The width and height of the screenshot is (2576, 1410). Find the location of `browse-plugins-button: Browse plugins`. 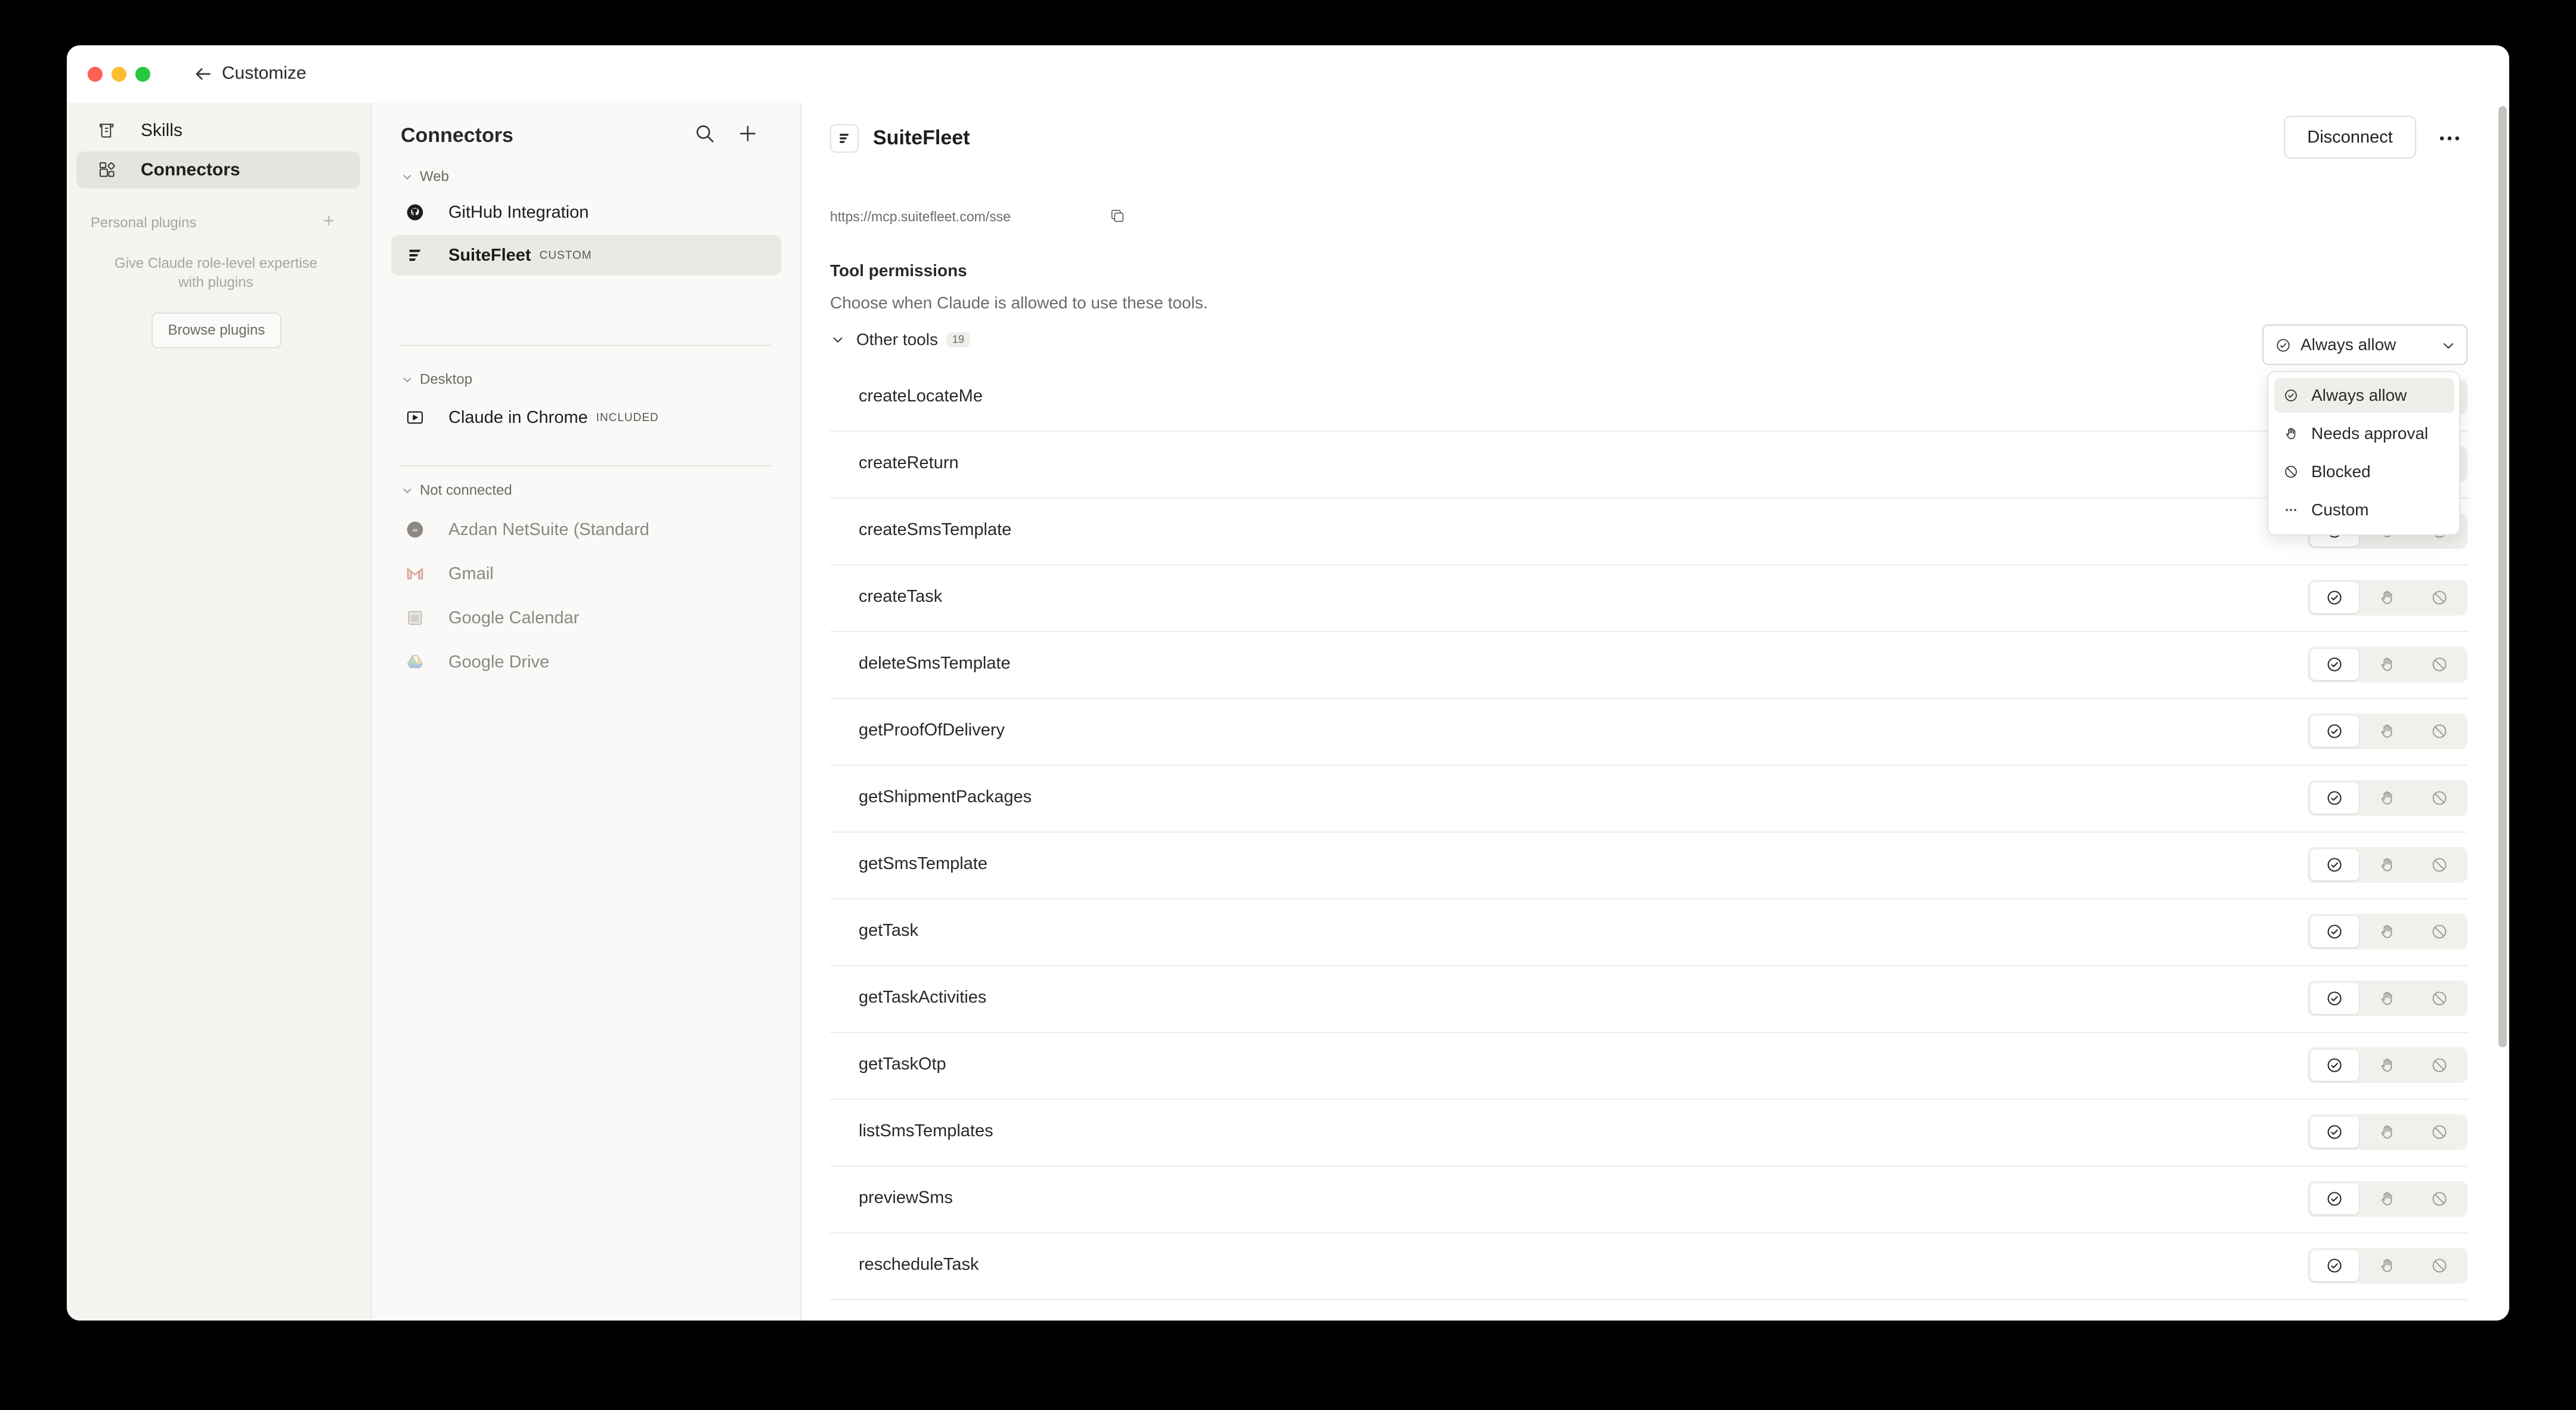

browse-plugins-button: Browse plugins is located at coordinates (216, 330).